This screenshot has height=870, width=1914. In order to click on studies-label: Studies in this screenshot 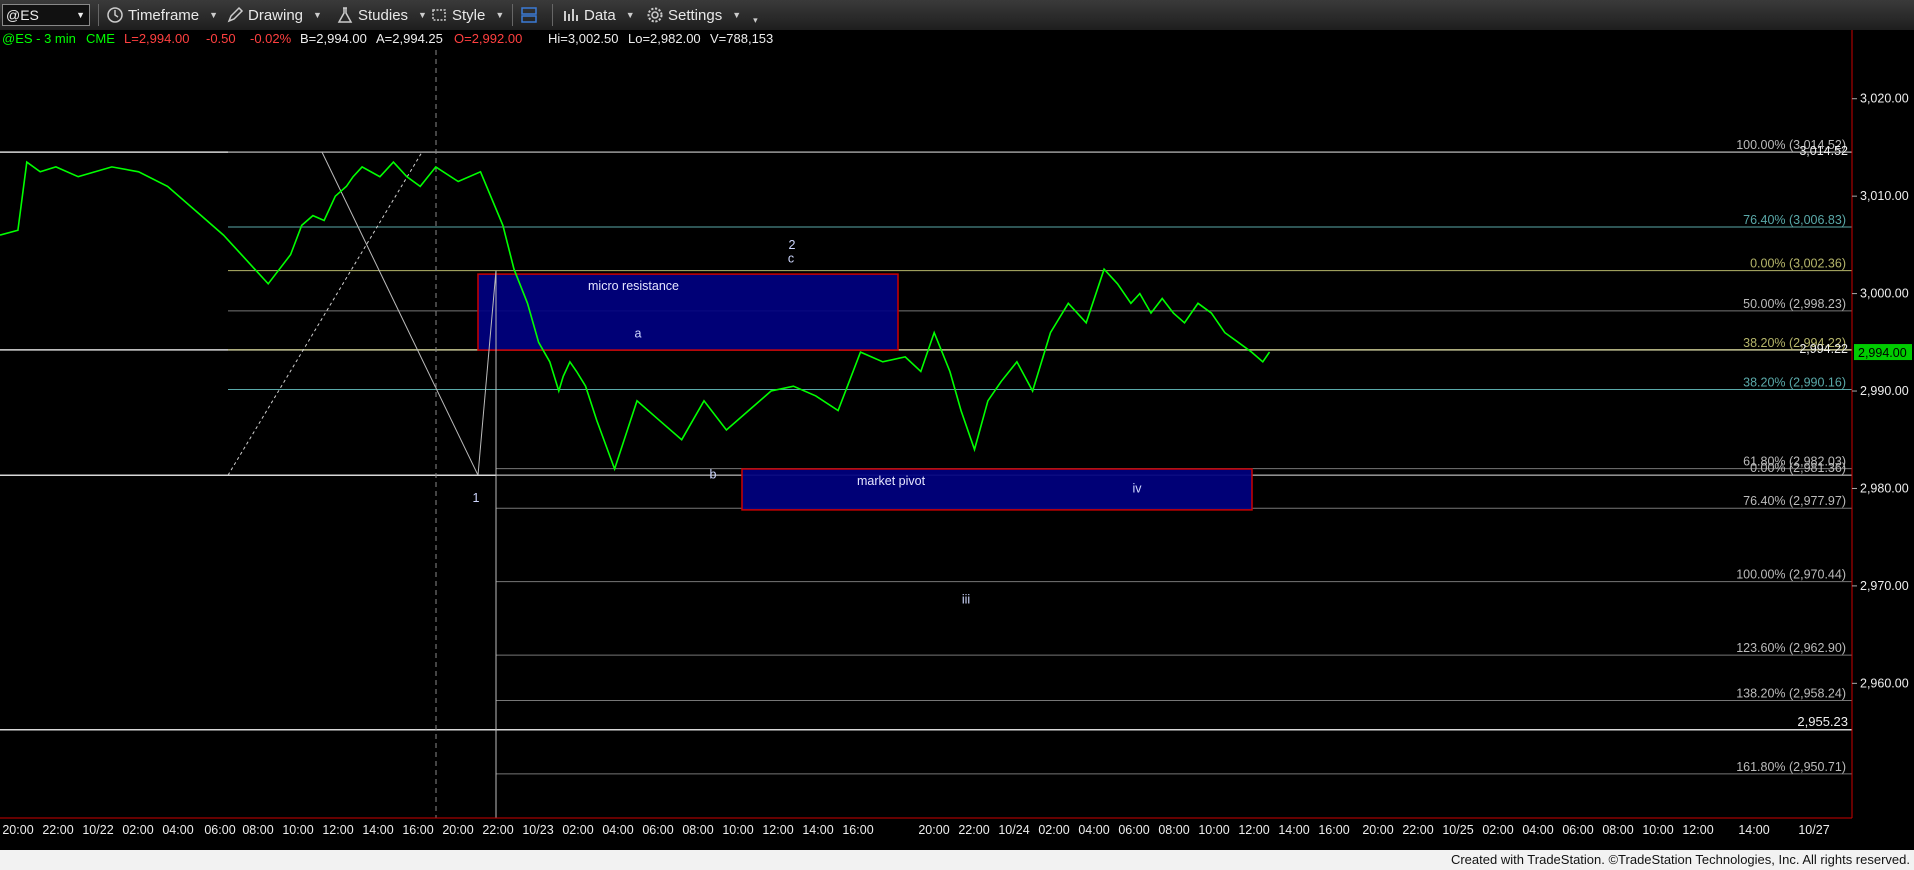, I will do `click(383, 15)`.